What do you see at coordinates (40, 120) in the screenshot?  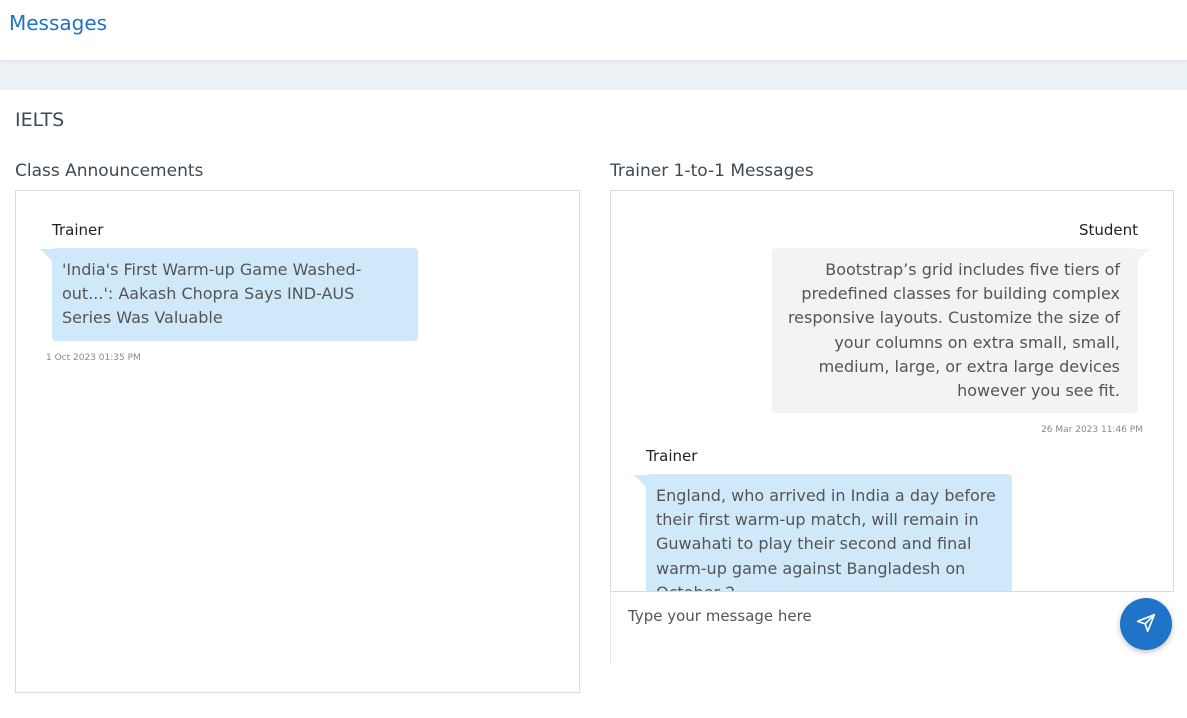 I see `course-name: IELTS` at bounding box center [40, 120].